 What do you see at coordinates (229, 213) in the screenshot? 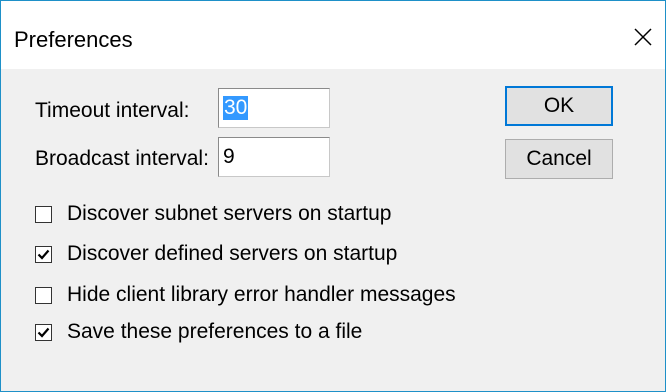
I see `option-label: Discover subnet servers on startup` at bounding box center [229, 213].